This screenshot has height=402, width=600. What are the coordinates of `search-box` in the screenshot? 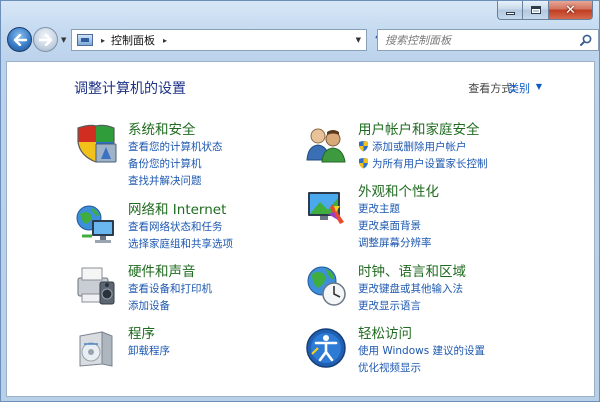 It's located at (488, 40).